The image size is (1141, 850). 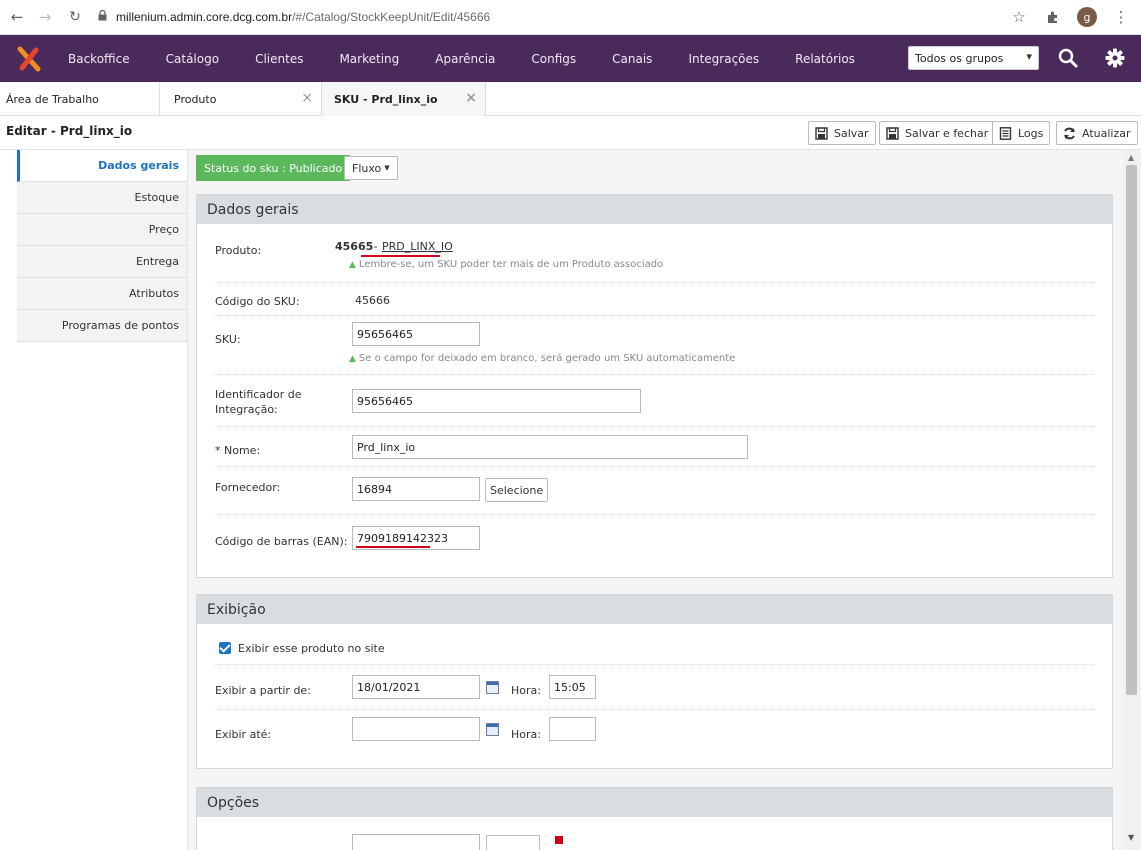 I want to click on lock-icon, so click(x=102, y=16).